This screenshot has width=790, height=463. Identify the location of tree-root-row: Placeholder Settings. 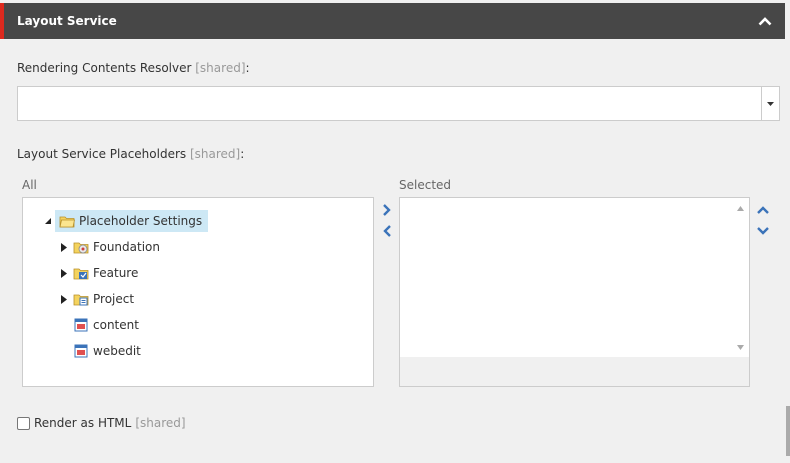
(125, 221).